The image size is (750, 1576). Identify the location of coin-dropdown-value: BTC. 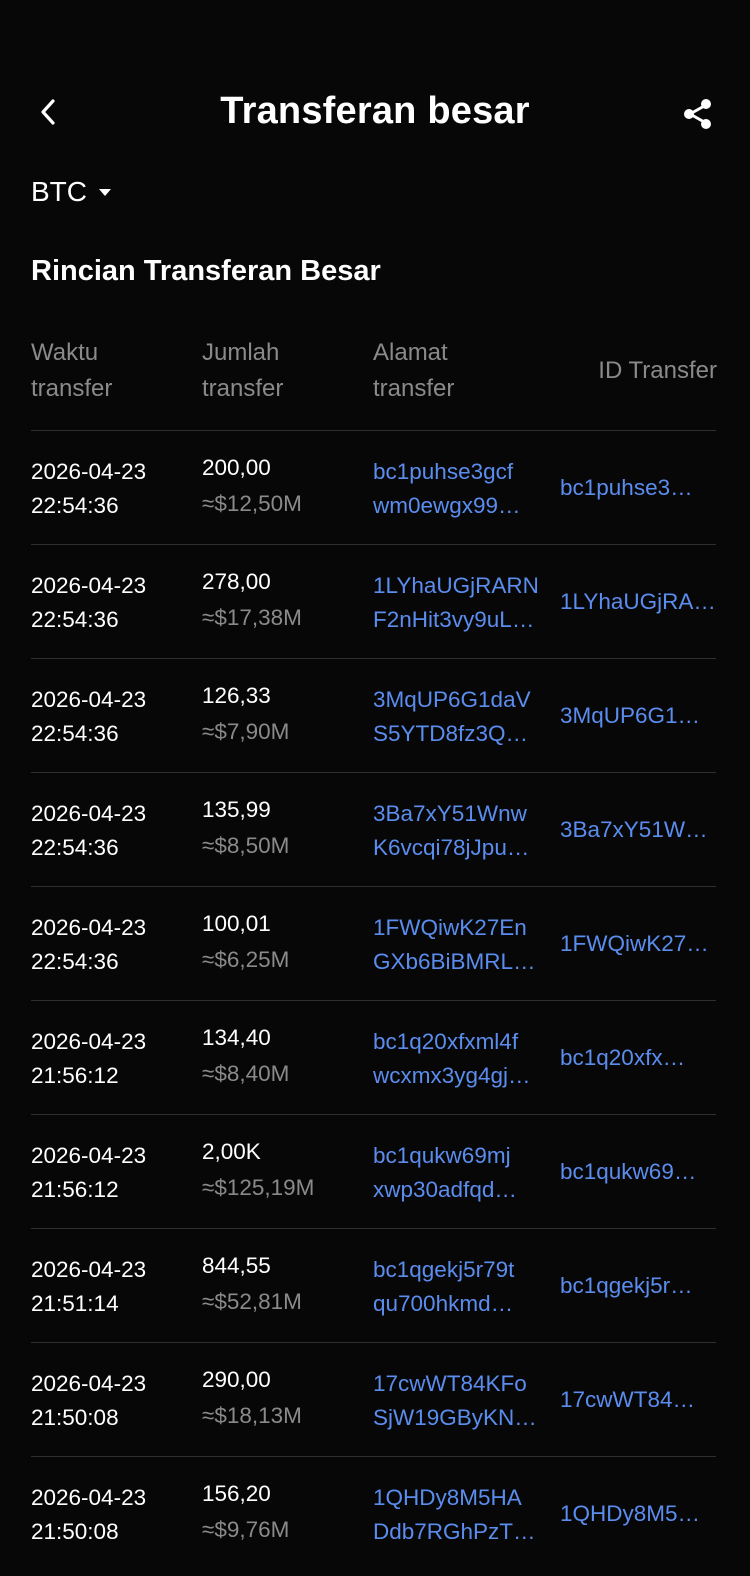
(59, 191).